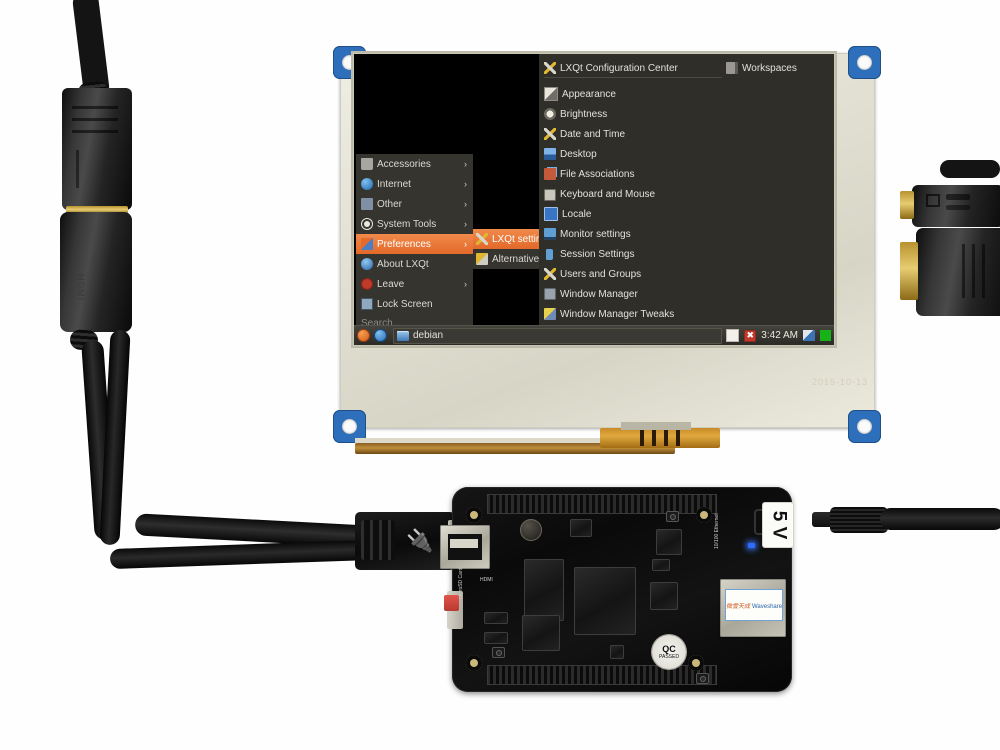 Image resolution: width=1000 pixels, height=750 pixels. What do you see at coordinates (970, 169) in the screenshot?
I see `right-cable-upper` at bounding box center [970, 169].